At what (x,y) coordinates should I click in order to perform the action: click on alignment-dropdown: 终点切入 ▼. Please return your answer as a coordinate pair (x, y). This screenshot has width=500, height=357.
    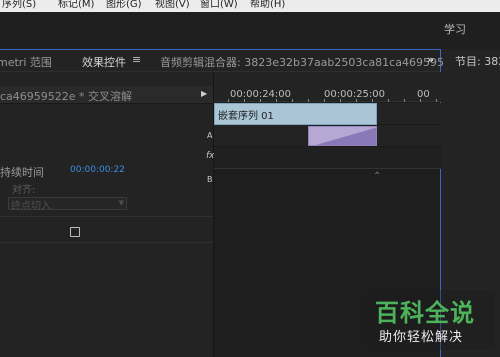
    Looking at the image, I should click on (67, 204).